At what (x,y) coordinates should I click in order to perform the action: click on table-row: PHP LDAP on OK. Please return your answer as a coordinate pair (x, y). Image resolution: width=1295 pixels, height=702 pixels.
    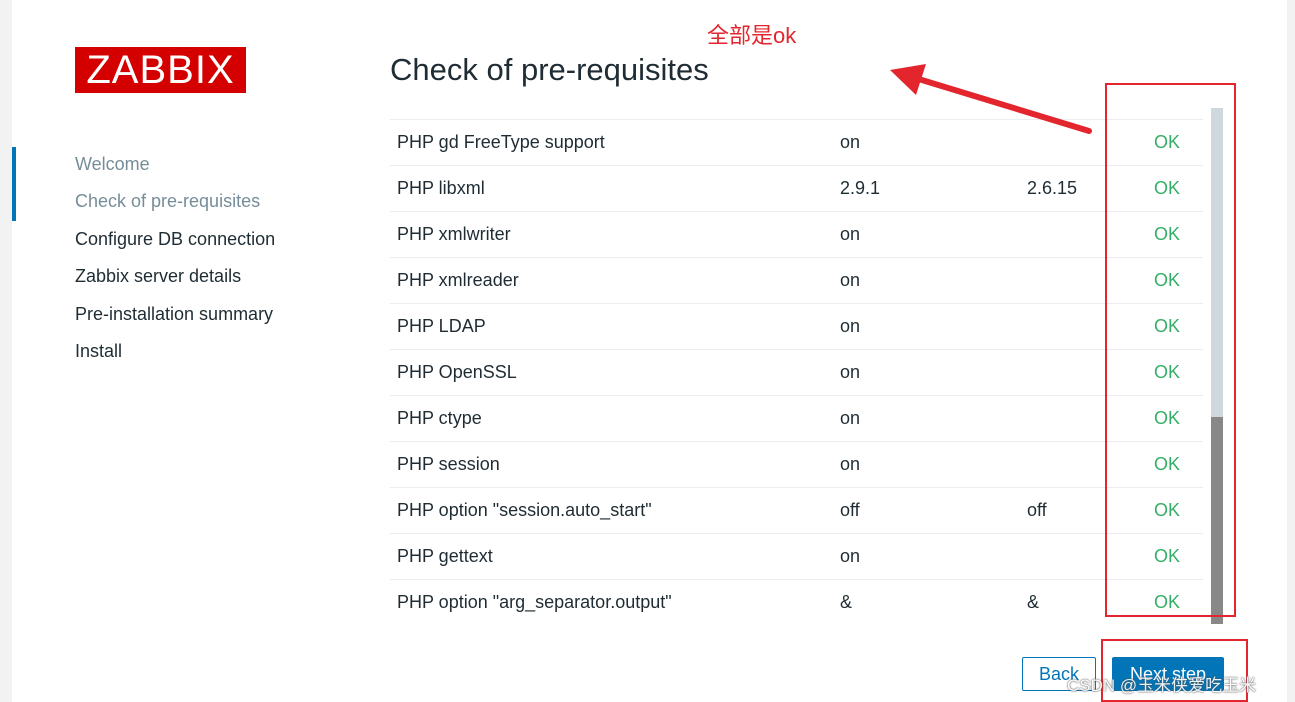
    Looking at the image, I should click on (796, 326).